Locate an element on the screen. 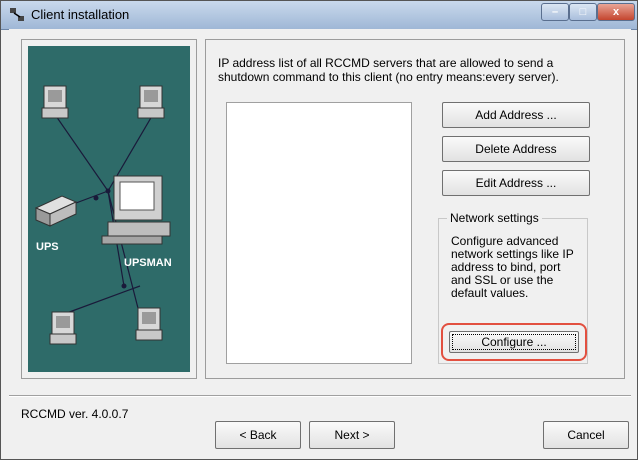  version-label: RCCMD ver. 4.0.0.7 is located at coordinates (75, 414).